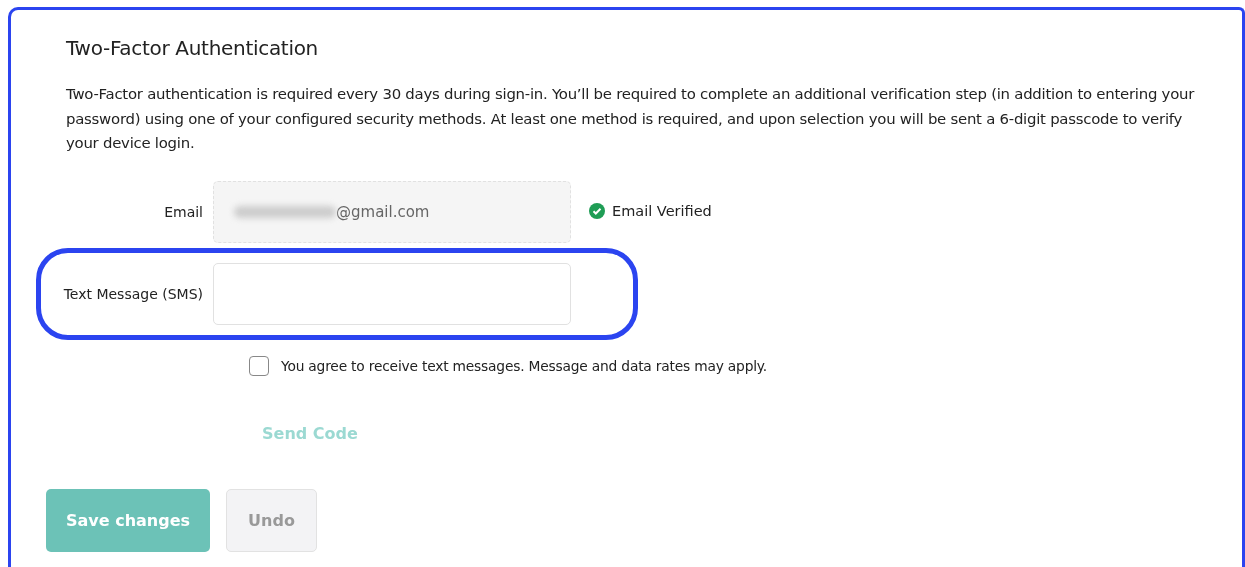 This screenshot has width=1245, height=567. Describe the element at coordinates (133, 293) in the screenshot. I see `field-label: Text Message (SMS)` at that location.